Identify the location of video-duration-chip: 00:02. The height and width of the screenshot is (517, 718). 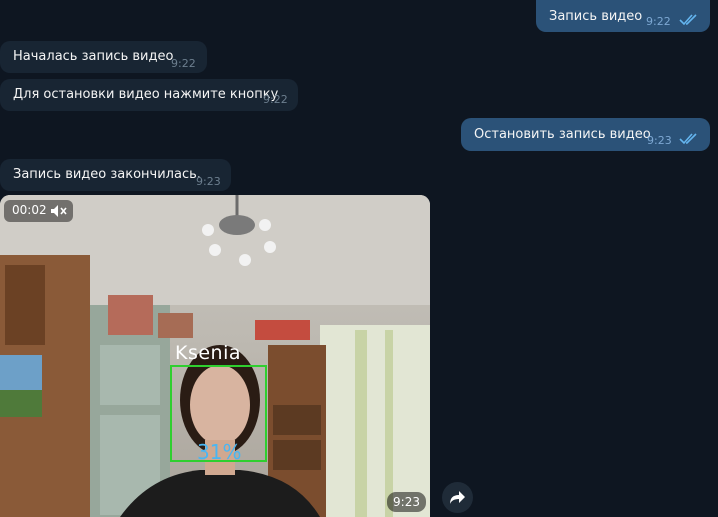
(38, 211).